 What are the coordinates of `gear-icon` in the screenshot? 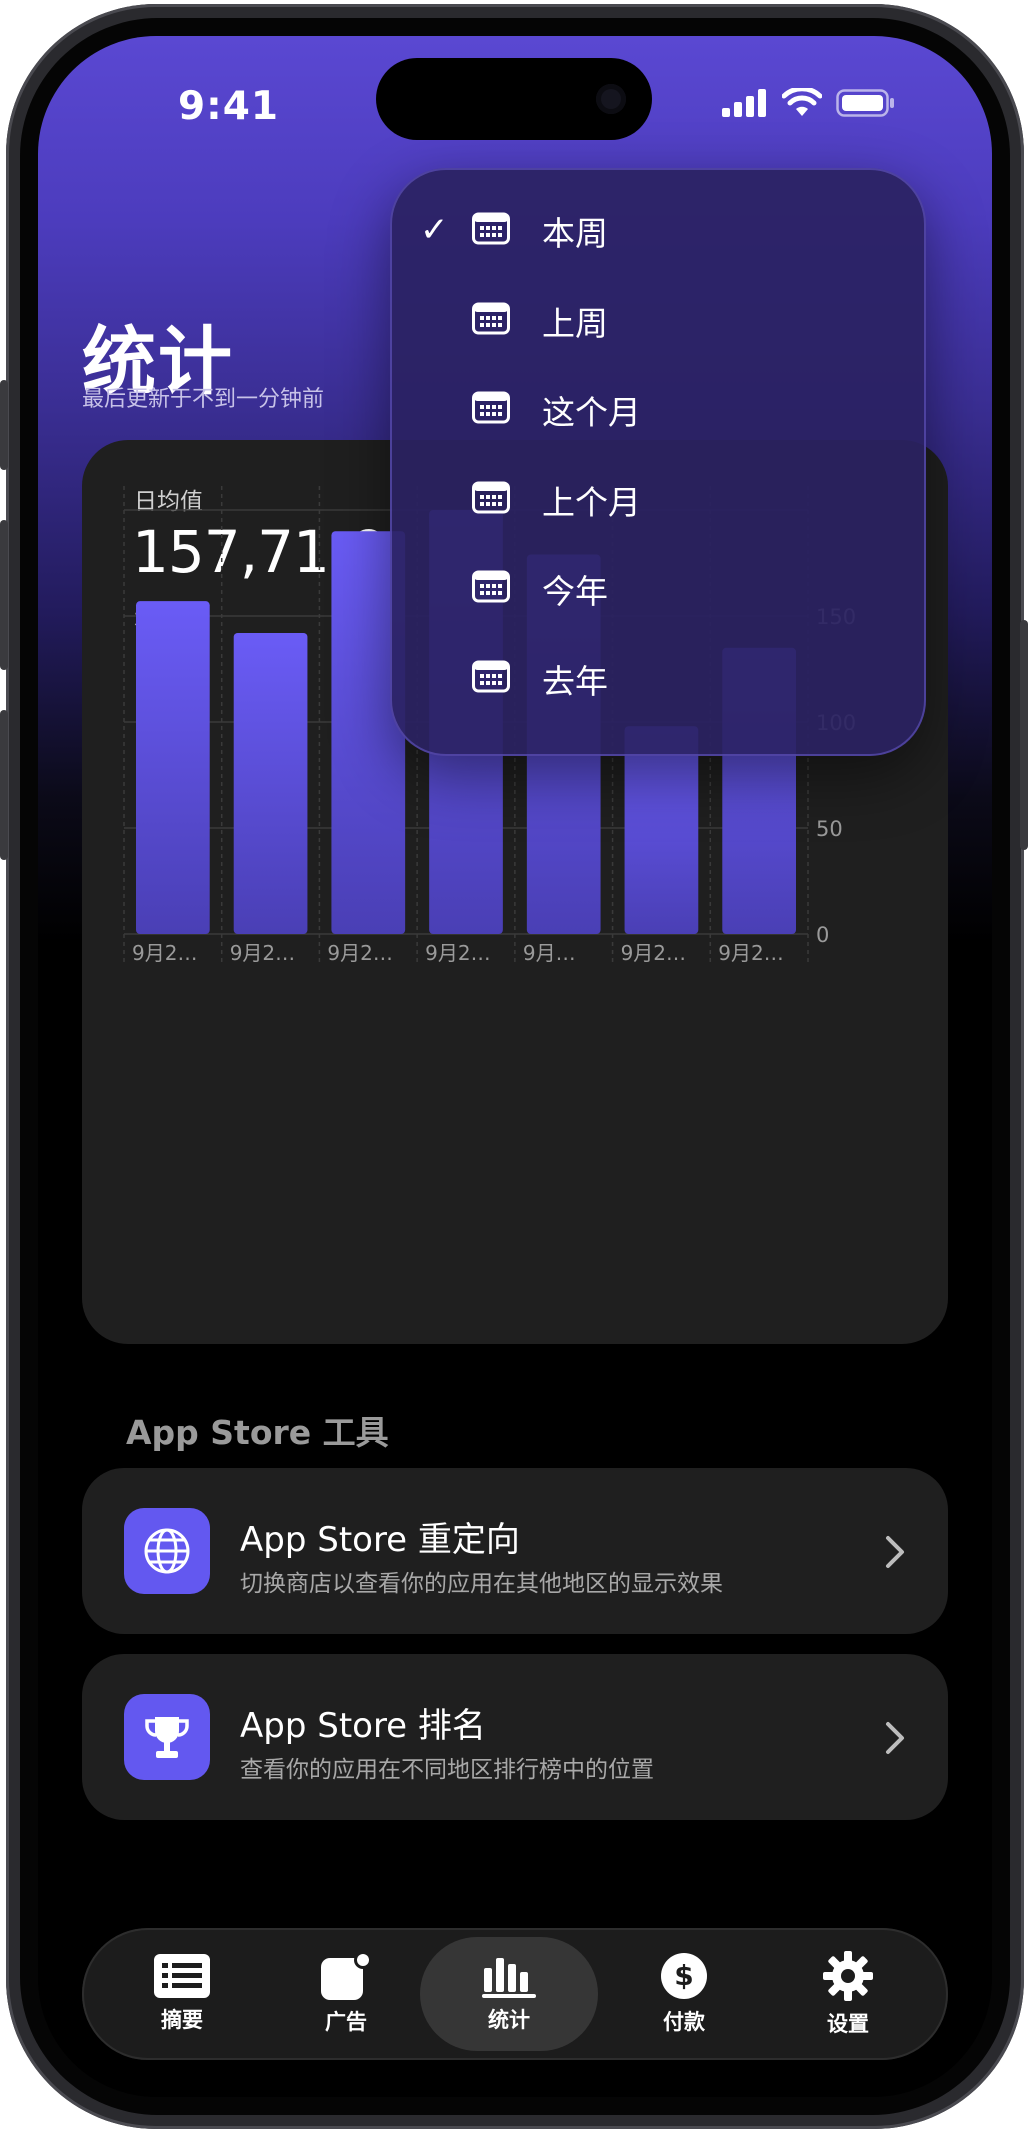 It's located at (848, 1976).